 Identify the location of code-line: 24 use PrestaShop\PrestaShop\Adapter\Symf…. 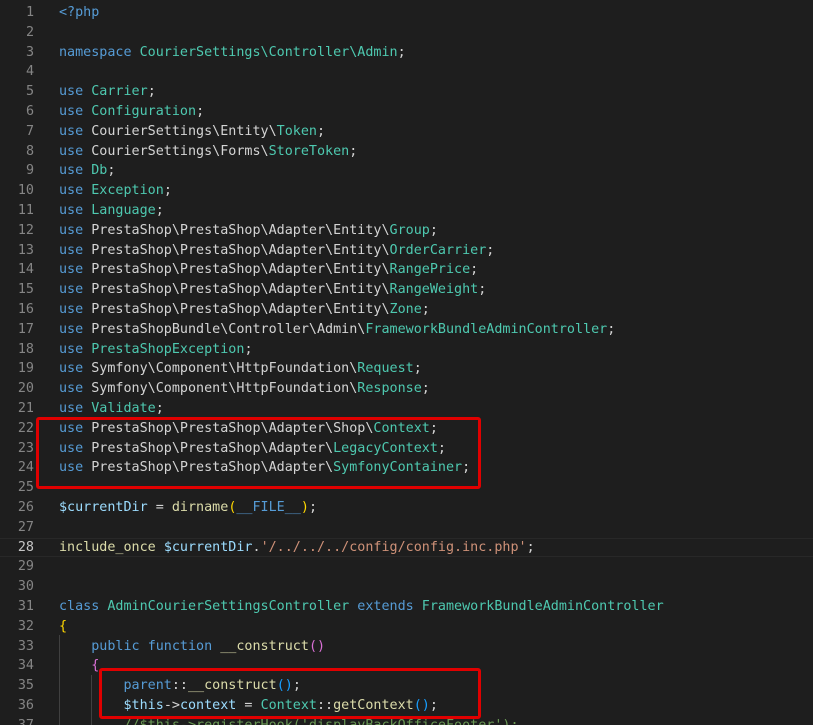
(406, 468).